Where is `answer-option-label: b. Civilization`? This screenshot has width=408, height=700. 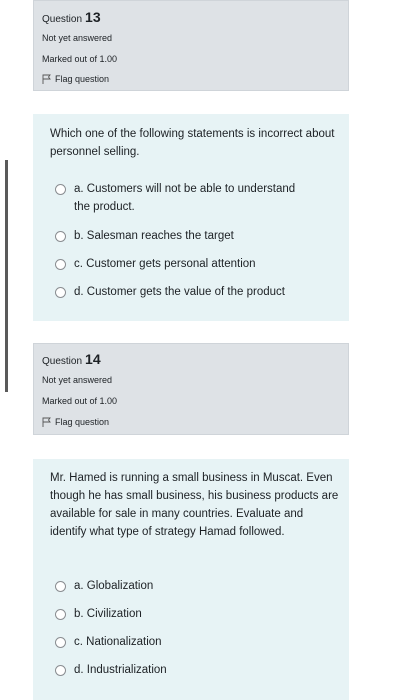
answer-option-label: b. Civilization is located at coordinates (108, 614).